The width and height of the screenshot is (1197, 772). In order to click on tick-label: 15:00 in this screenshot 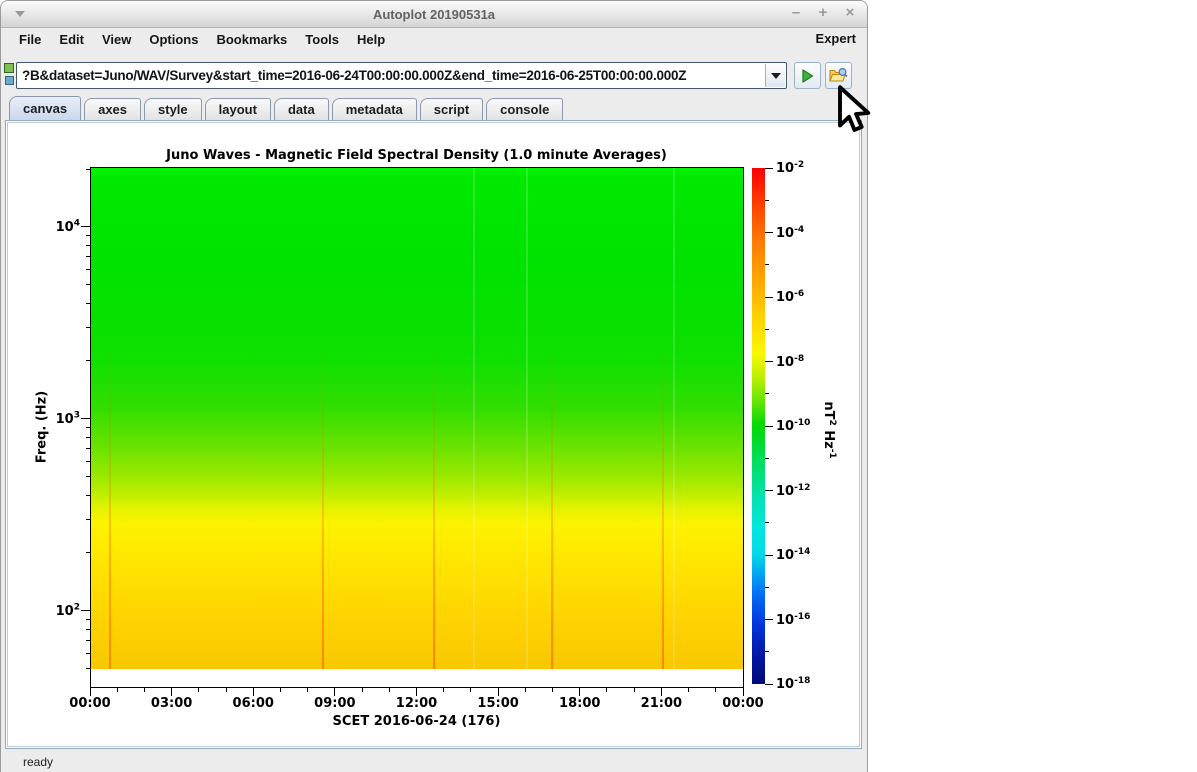, I will do `click(498, 703)`.